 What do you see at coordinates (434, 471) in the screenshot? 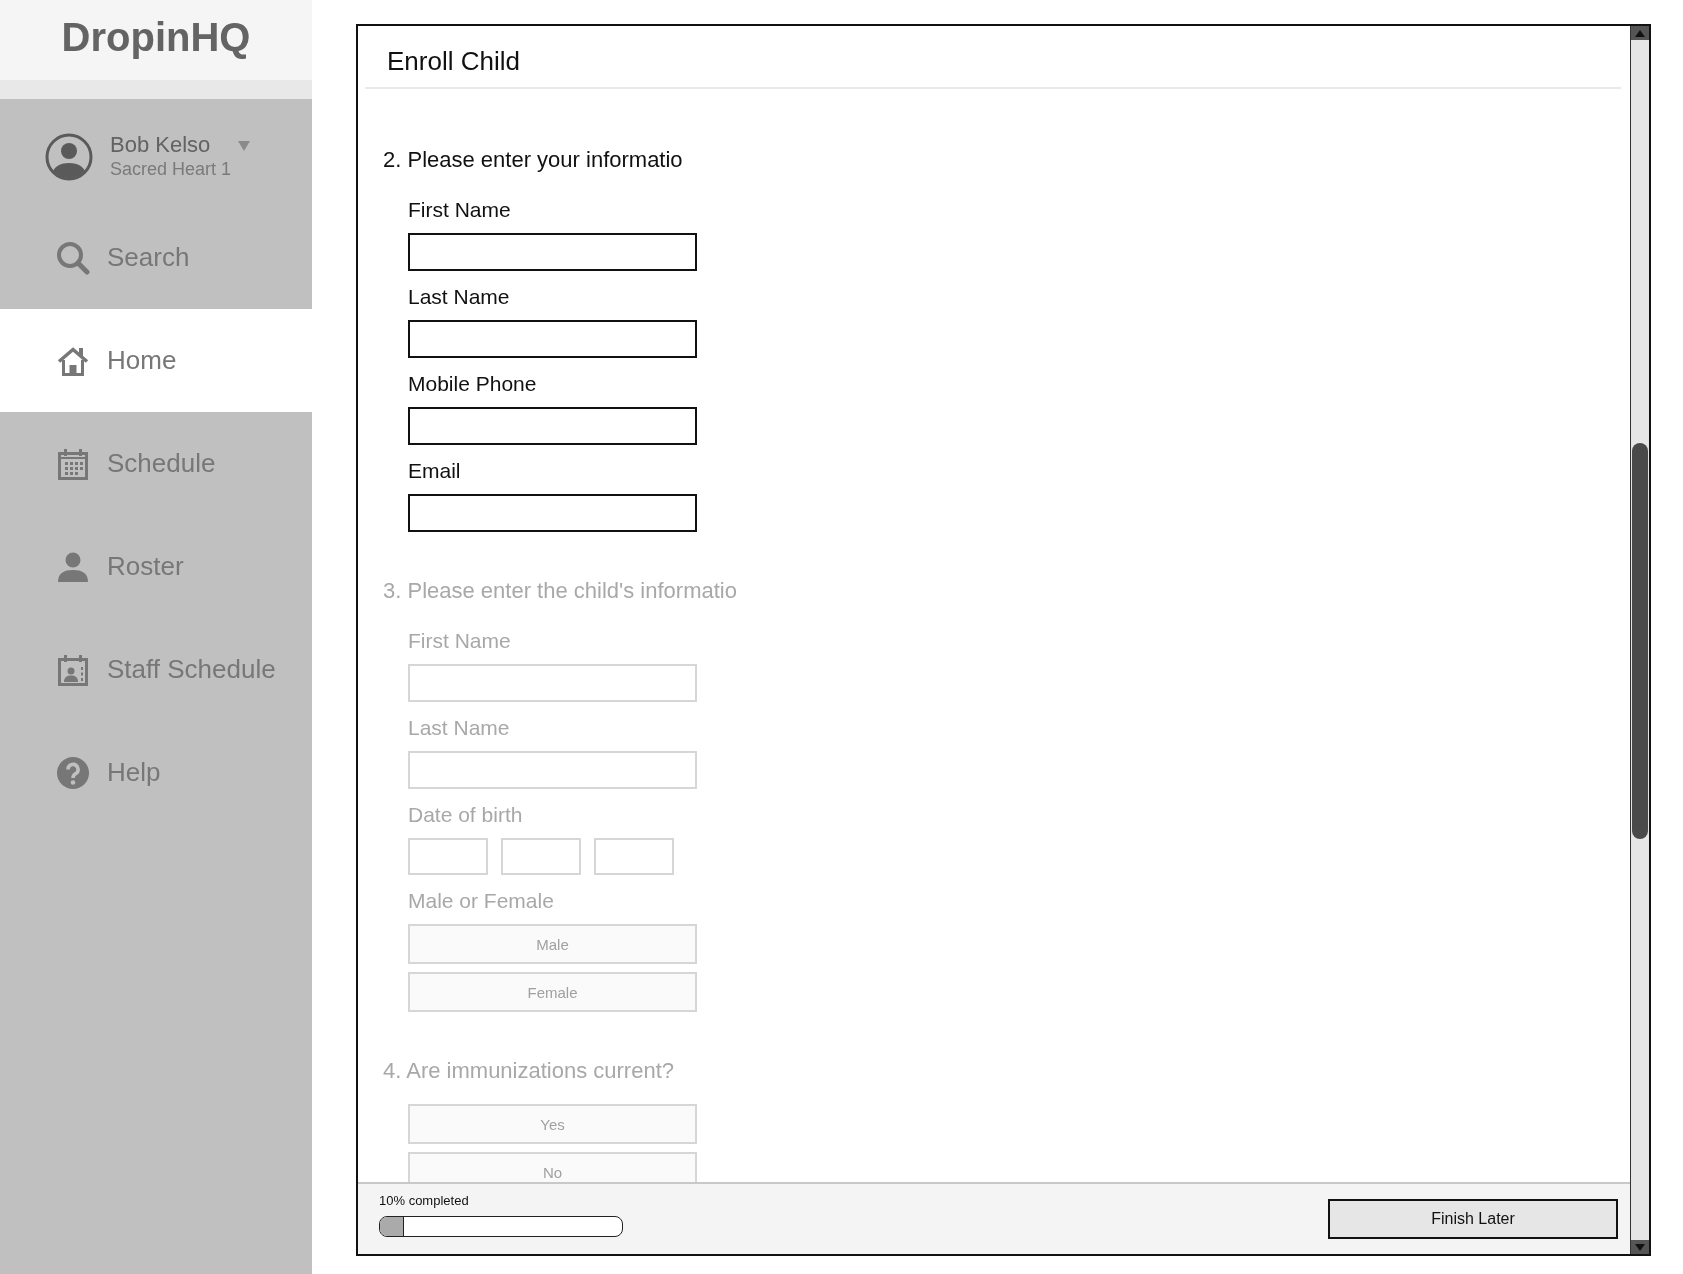
I see `field-label: Email` at bounding box center [434, 471].